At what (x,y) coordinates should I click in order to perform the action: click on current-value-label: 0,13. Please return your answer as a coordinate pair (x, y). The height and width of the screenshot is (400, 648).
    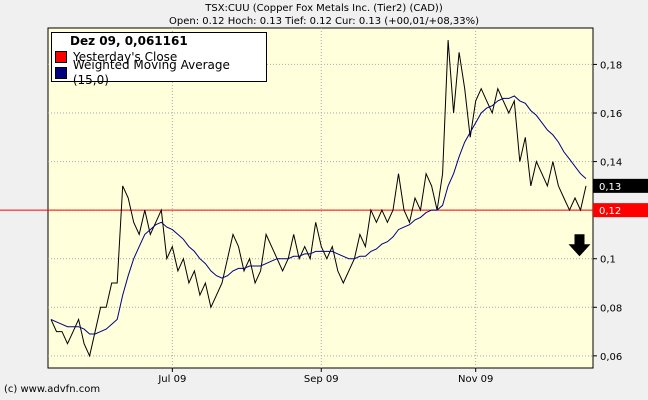
    Looking at the image, I should click on (610, 187).